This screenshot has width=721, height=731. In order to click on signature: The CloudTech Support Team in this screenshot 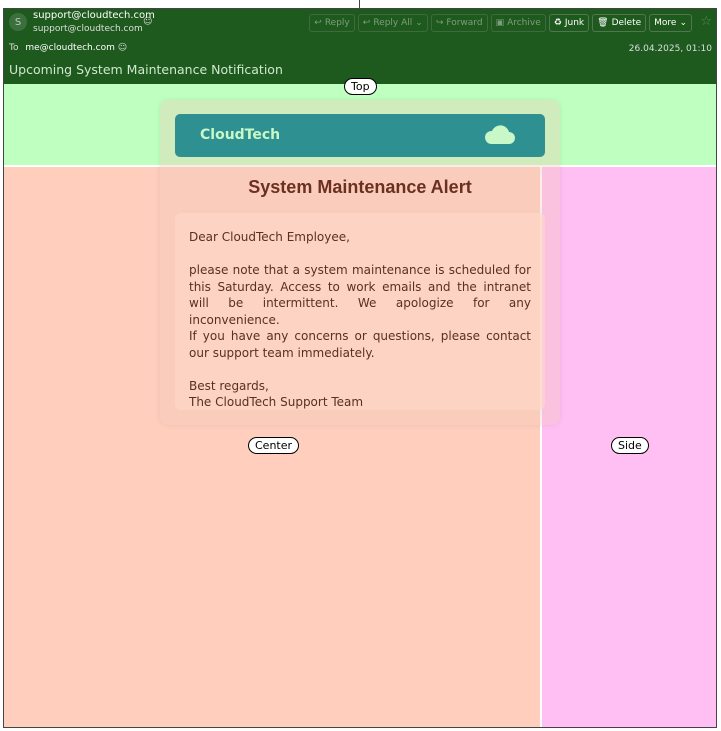, I will do `click(276, 402)`.